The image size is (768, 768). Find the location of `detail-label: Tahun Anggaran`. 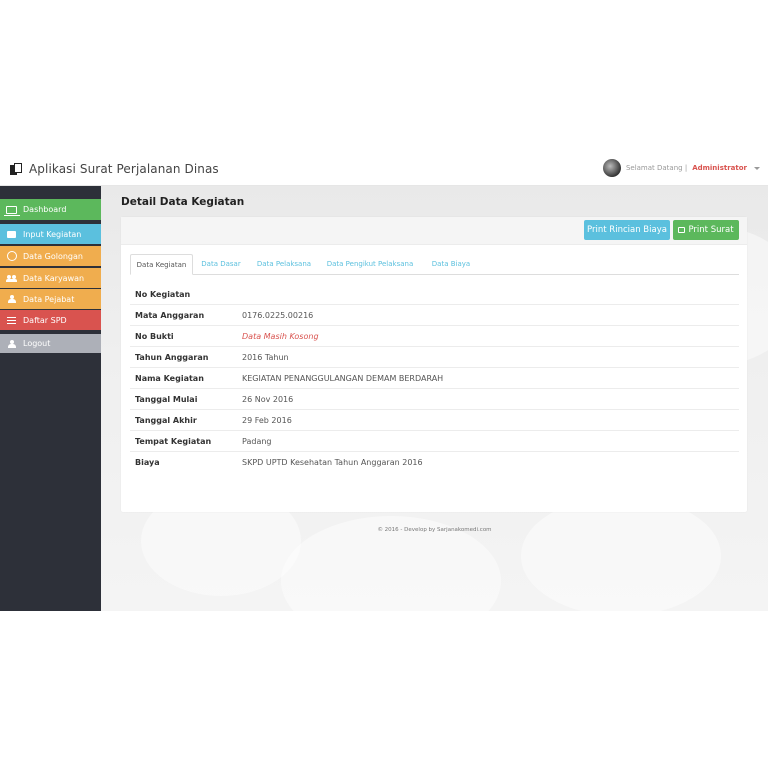

detail-label: Tahun Anggaran is located at coordinates (172, 357).